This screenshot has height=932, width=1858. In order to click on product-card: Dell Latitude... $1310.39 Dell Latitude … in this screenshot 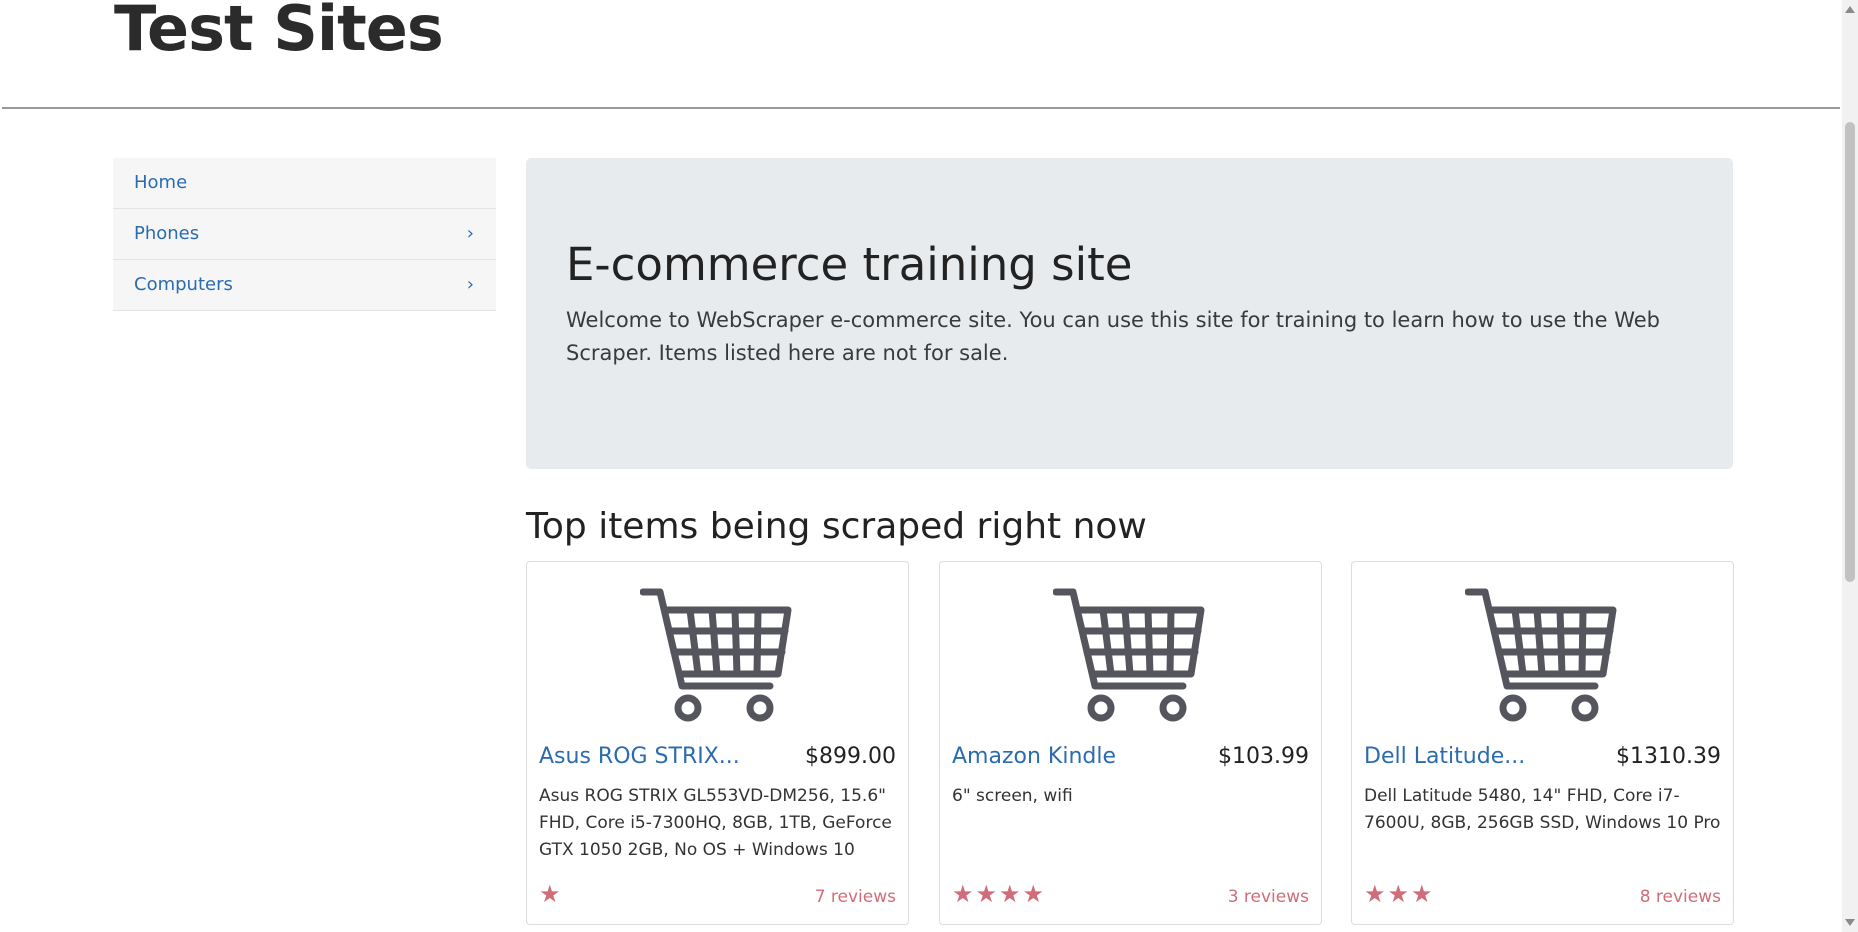, I will do `click(1542, 743)`.